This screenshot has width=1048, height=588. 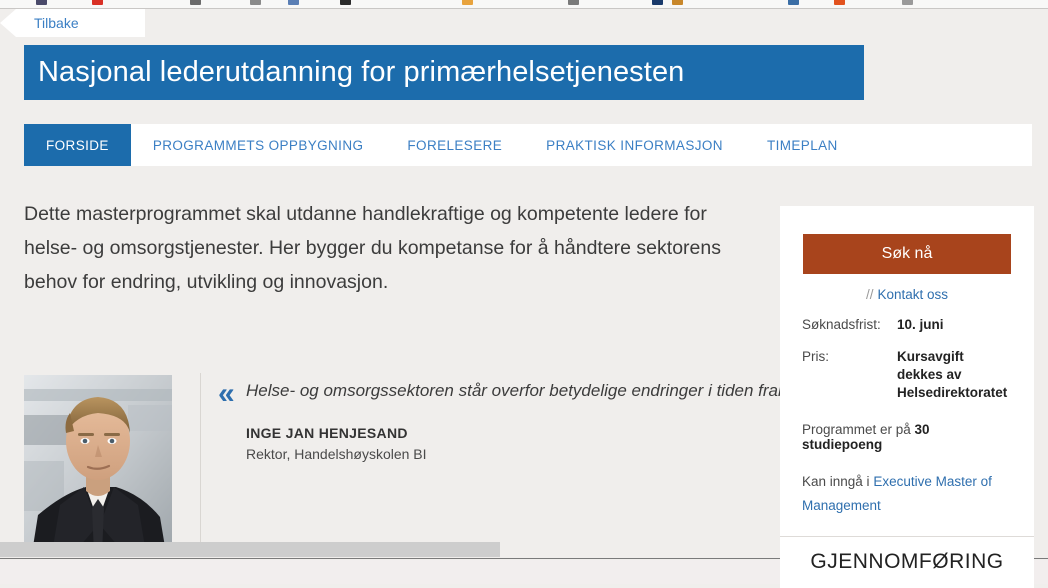 I want to click on quote-author-role: Rektor, Handelshøyskolen BI, so click(x=336, y=454).